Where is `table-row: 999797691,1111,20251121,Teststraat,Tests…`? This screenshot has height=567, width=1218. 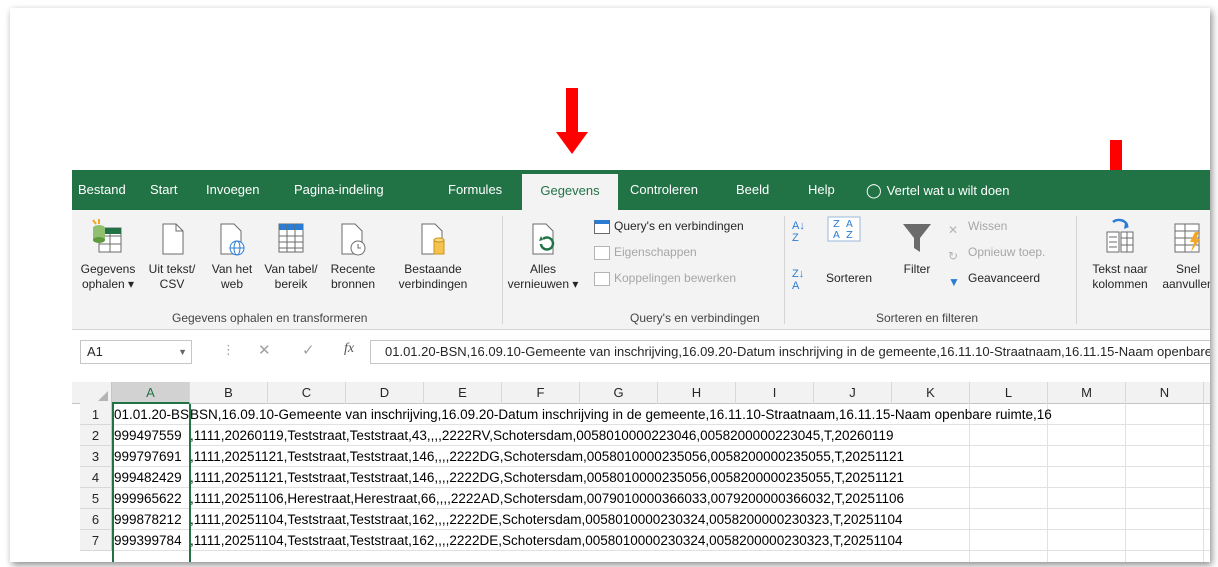
table-row: 999797691,1111,20251121,Teststraat,Tests… is located at coordinates (661, 456).